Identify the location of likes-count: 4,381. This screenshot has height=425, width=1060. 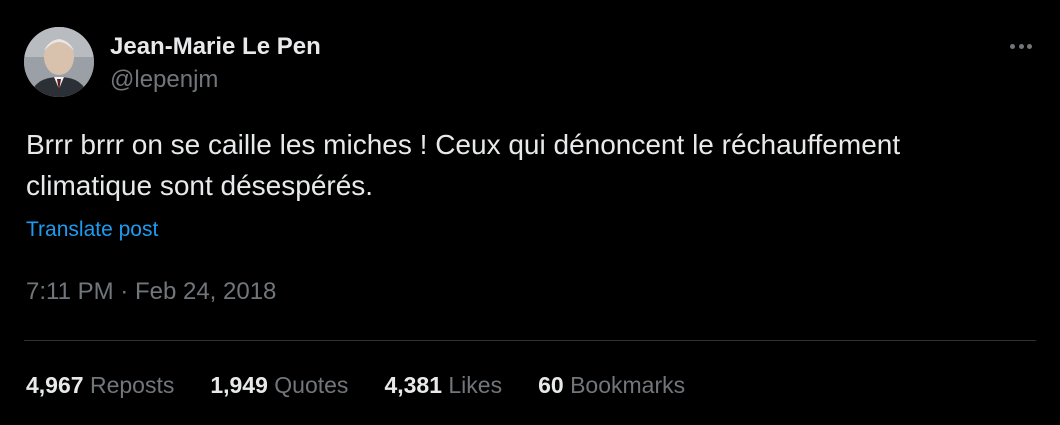
(413, 385).